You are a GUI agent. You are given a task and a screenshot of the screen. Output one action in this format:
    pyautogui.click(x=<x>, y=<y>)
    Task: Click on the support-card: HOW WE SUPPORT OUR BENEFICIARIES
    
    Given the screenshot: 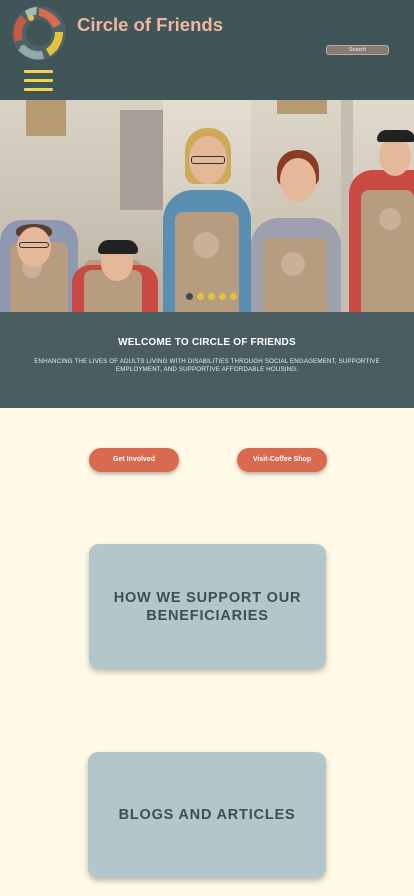 What is the action you would take?
    pyautogui.click(x=207, y=606)
    